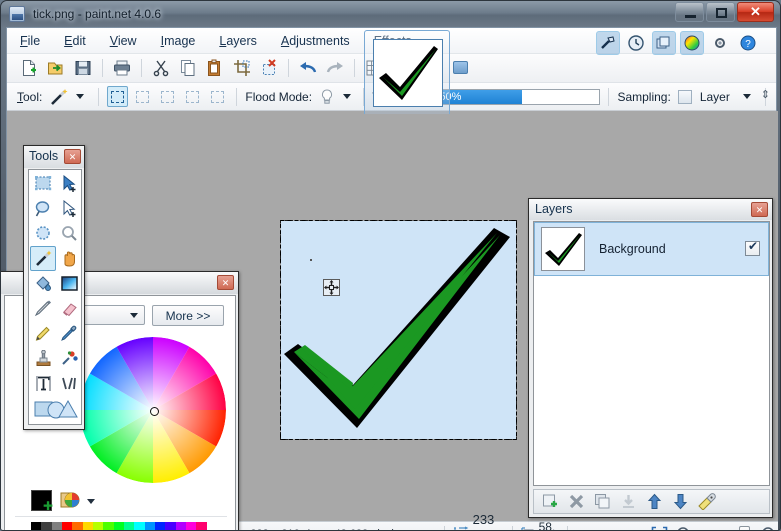  I want to click on duplicate-layer-icon, so click(602, 502).